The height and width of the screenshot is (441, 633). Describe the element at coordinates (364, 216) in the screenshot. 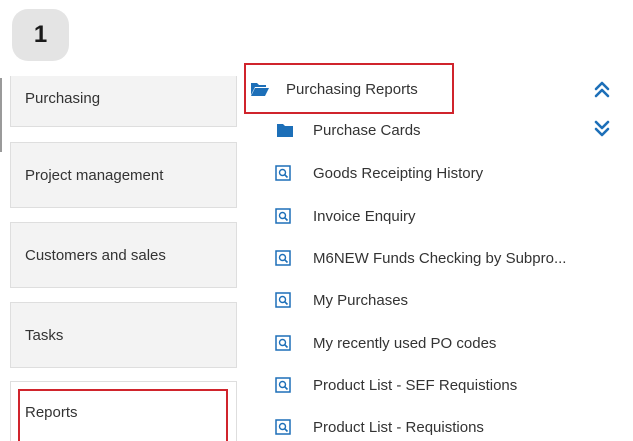

I see `tree-item-label: Invoice Enquiry` at that location.